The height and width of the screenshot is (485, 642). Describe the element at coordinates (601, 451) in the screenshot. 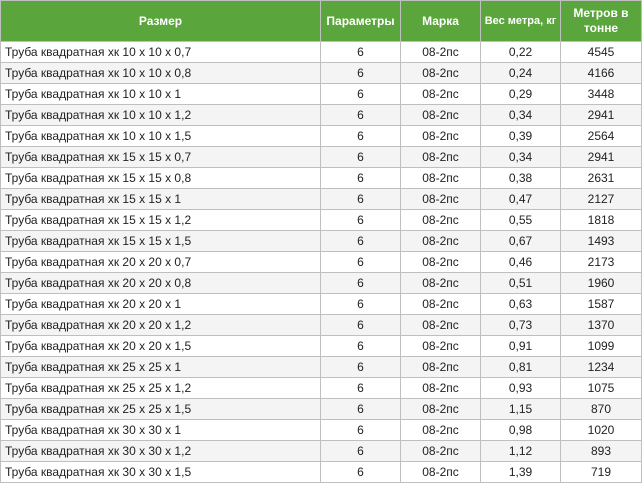

I see `cell-per-ton: 893` at that location.